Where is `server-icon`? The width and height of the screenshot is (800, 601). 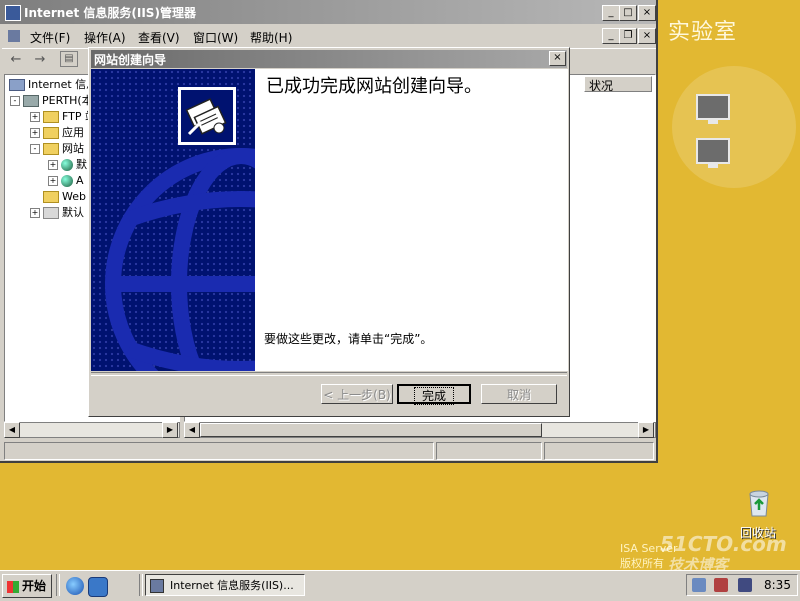 server-icon is located at coordinates (31, 101).